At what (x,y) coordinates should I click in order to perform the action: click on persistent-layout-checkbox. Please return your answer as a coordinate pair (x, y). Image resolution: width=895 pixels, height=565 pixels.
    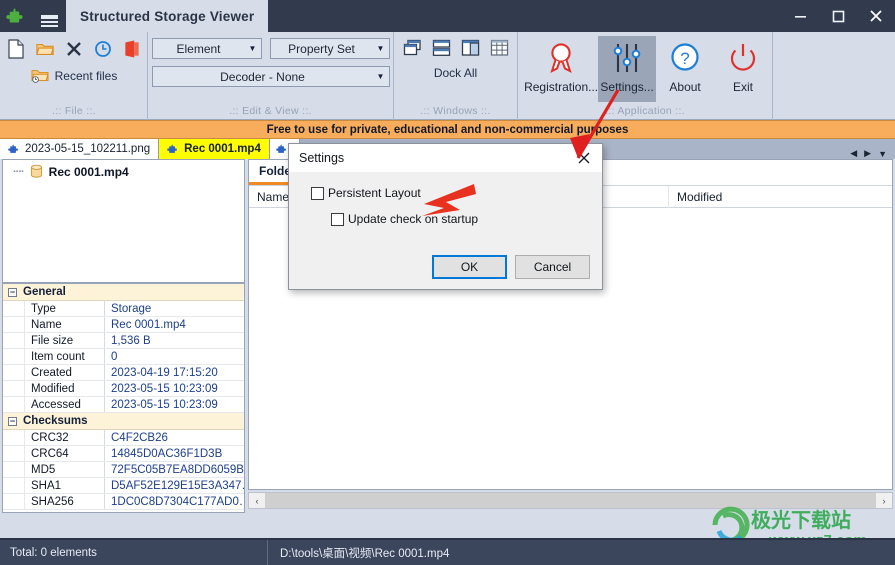
    Looking at the image, I should click on (317, 193).